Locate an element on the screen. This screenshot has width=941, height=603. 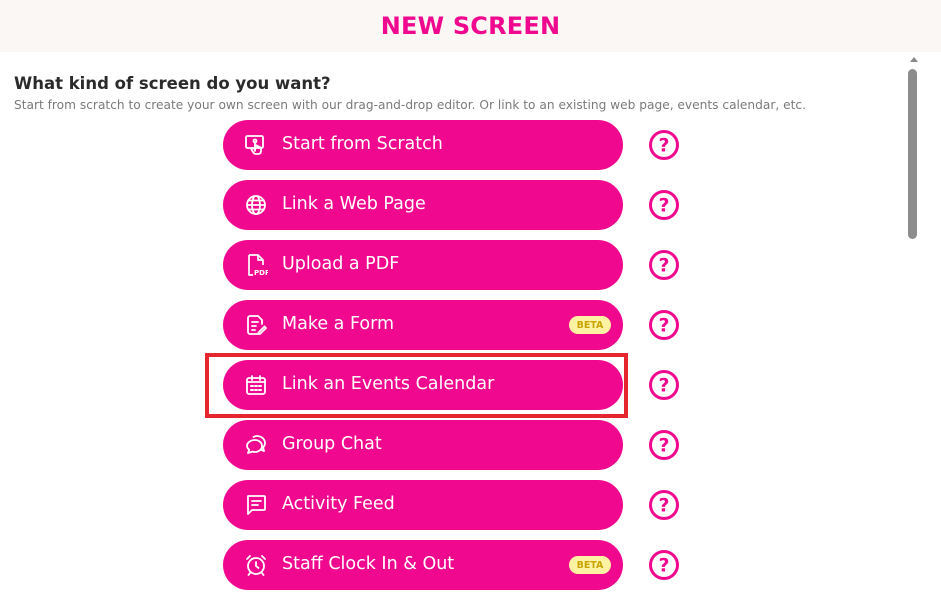
option-start-from-scratch: Start from Scratch is located at coordinates (423, 145).